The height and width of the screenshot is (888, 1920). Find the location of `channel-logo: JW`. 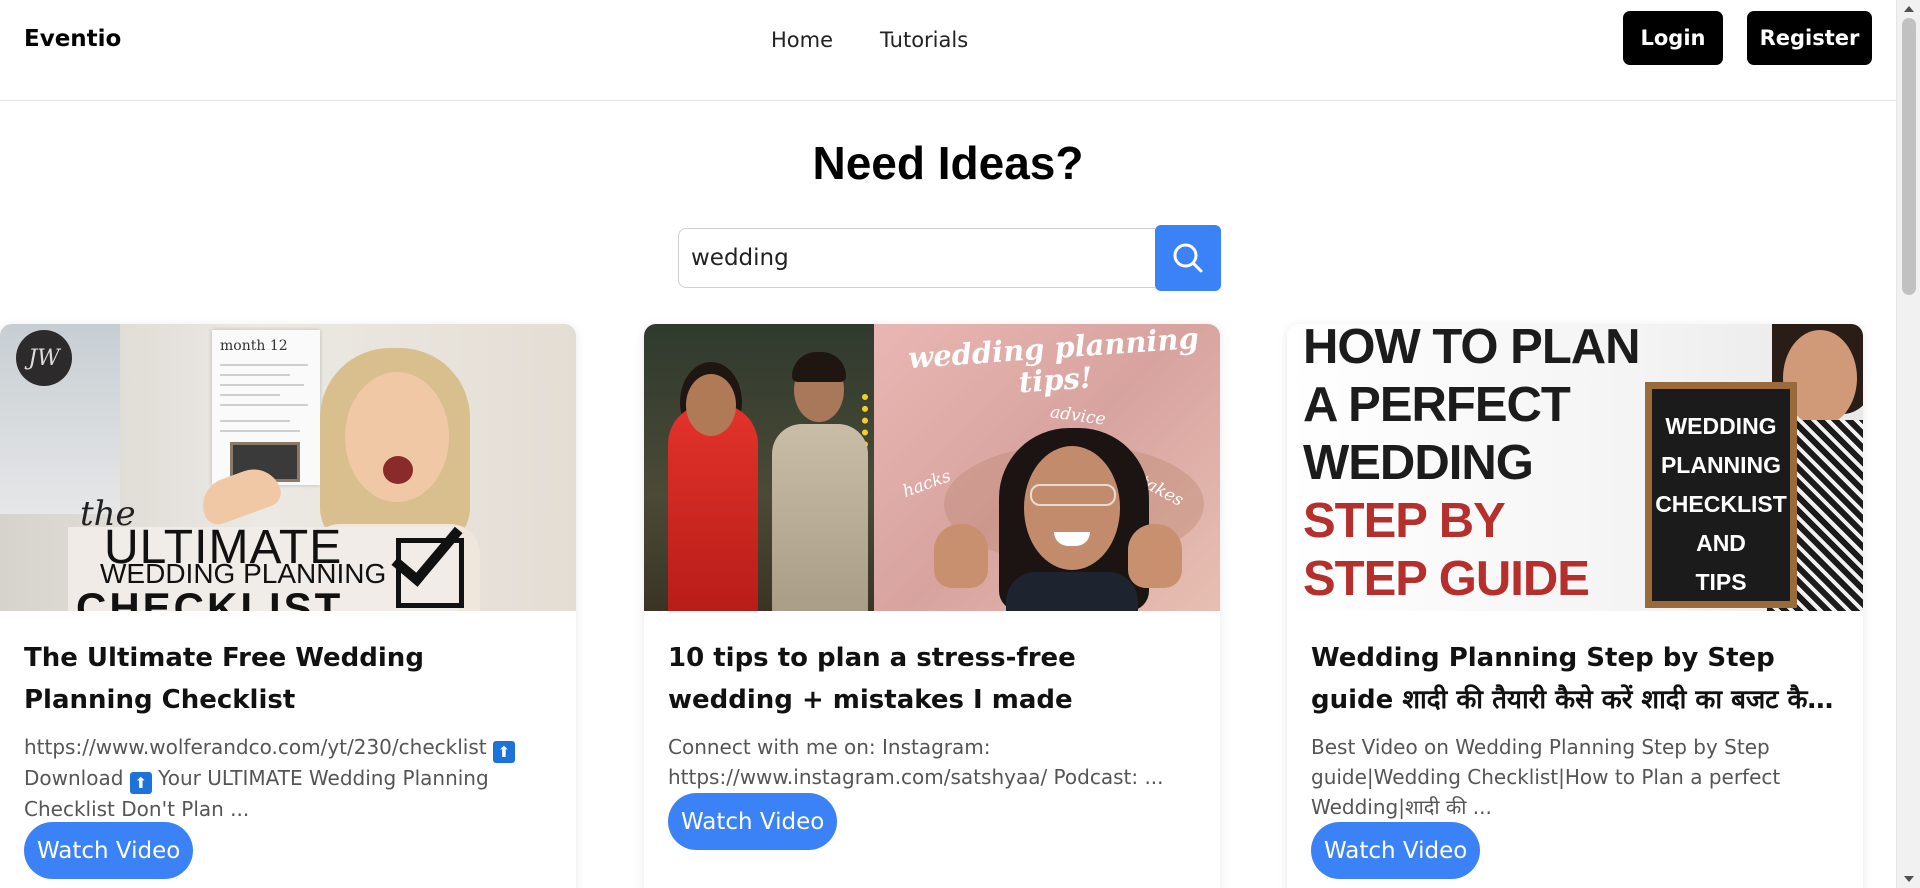

channel-logo: JW is located at coordinates (44, 358).